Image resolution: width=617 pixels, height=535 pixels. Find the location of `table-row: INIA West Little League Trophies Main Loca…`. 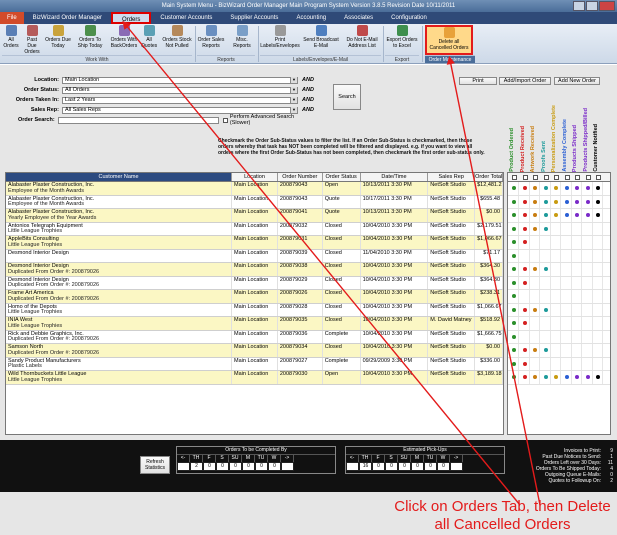

table-row: INIA West Little League Trophies Main Loca… is located at coordinates (254, 324).